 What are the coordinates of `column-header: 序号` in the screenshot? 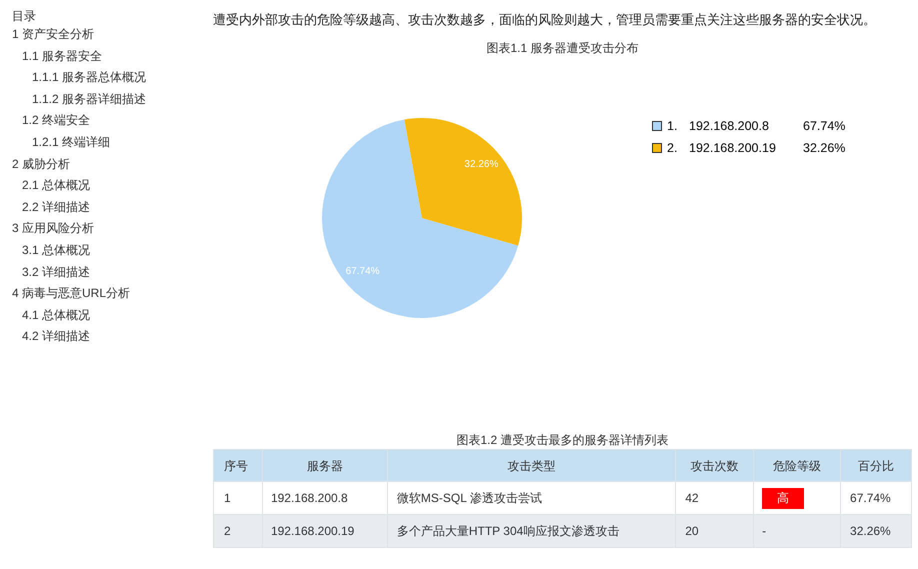 It's located at (238, 466).